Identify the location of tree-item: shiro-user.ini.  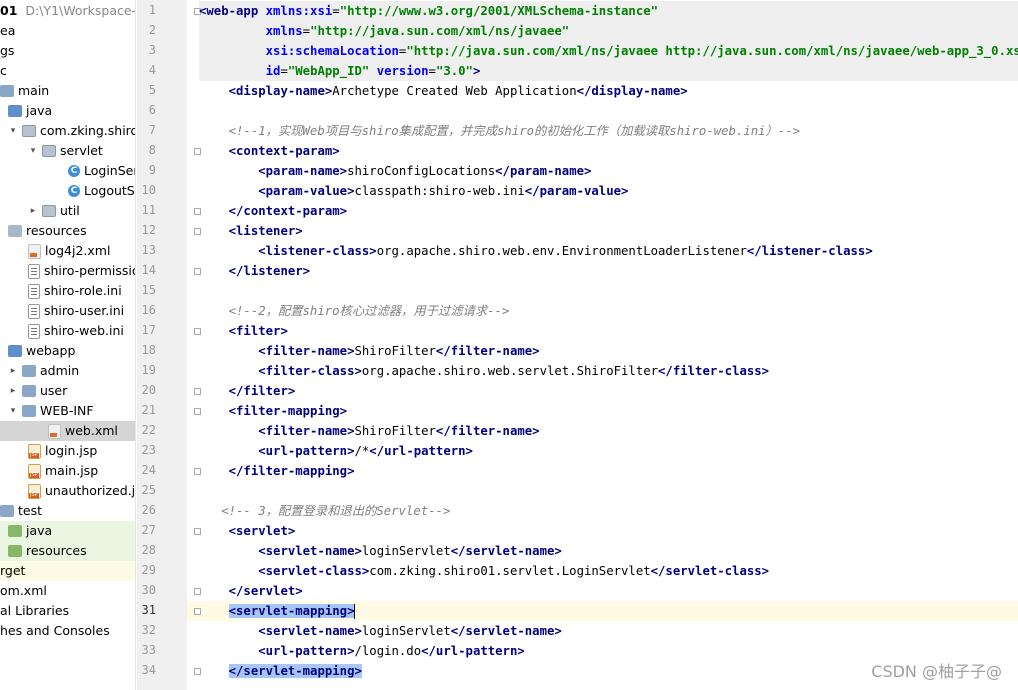
(67, 311).